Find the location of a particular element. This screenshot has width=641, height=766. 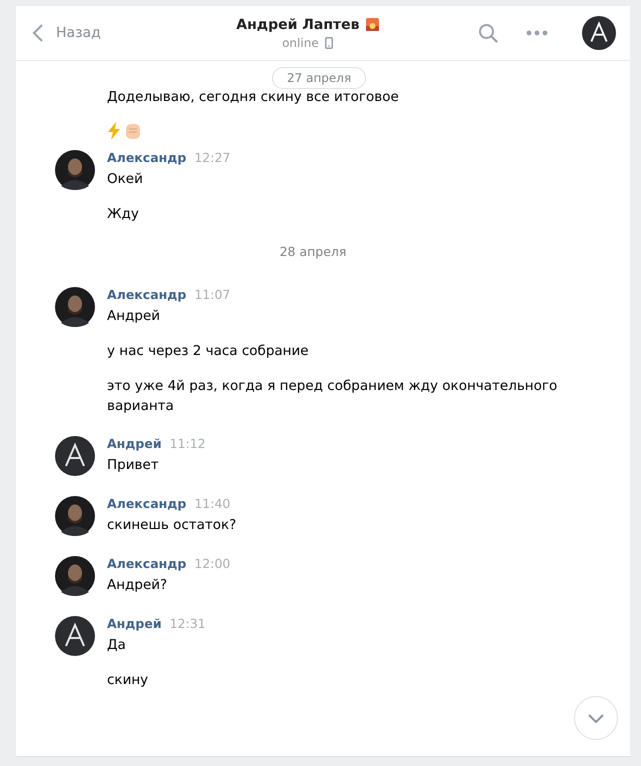

message-time: 11:07 is located at coordinates (212, 294).